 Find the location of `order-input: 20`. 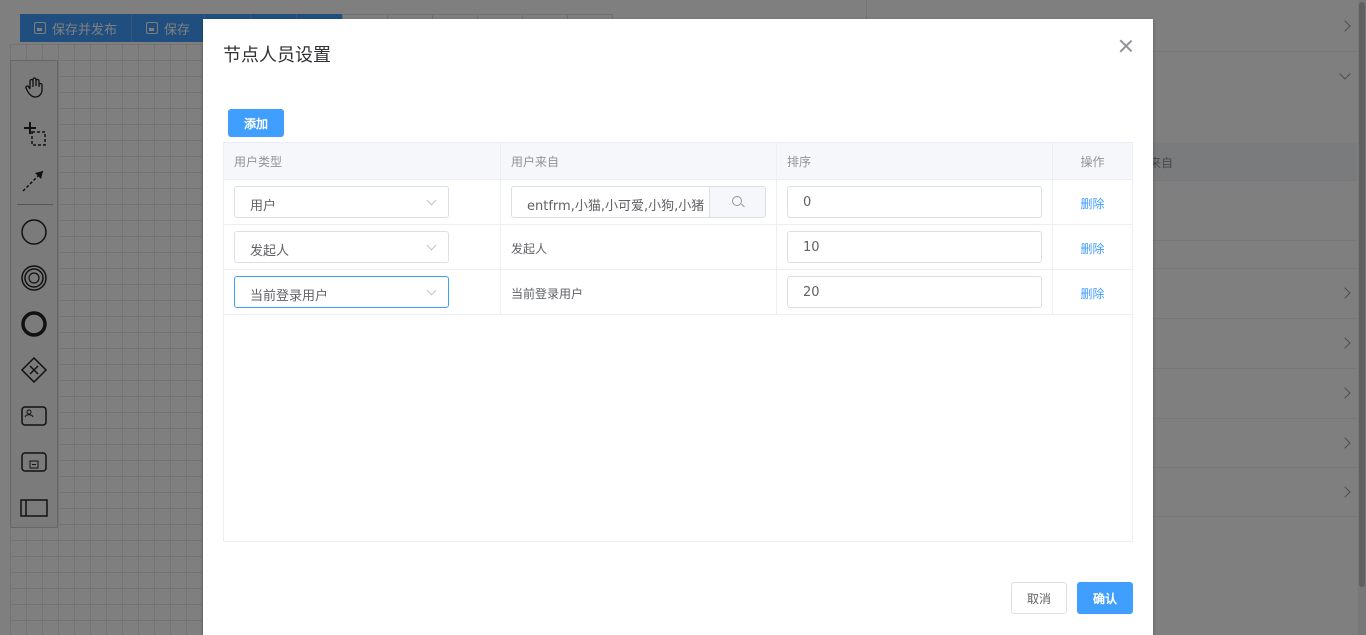

order-input: 20 is located at coordinates (914, 292).